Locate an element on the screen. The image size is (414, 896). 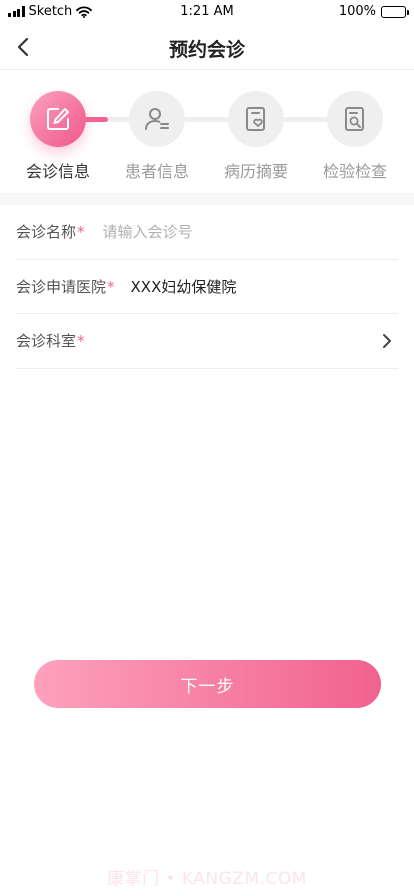
consult-name-row: 会诊名称* is located at coordinates (207, 232).